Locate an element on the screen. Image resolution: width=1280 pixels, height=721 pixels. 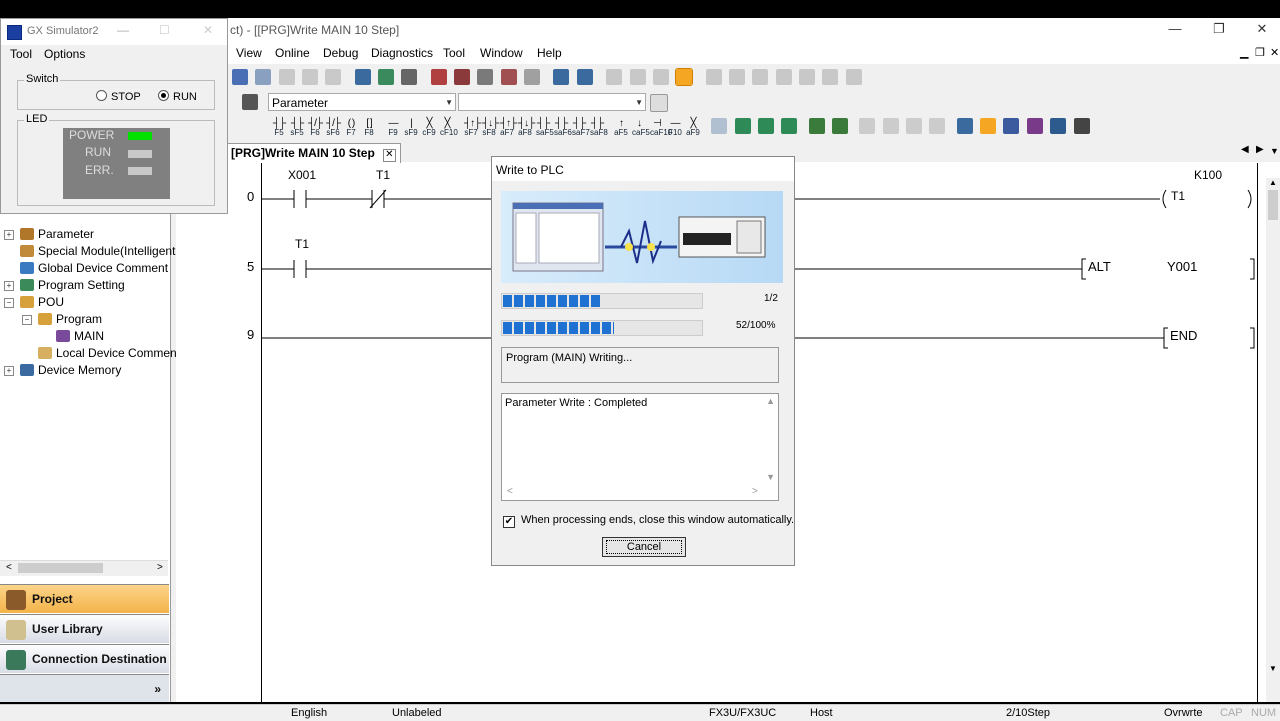
simulator-maximize-button: ☐ is located at coordinates (164, 30).